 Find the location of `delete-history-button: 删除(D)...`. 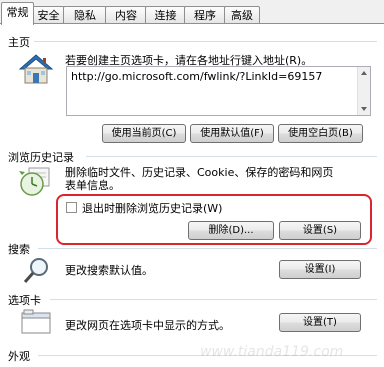

delete-history-button: 删除(D)... is located at coordinates (231, 230).